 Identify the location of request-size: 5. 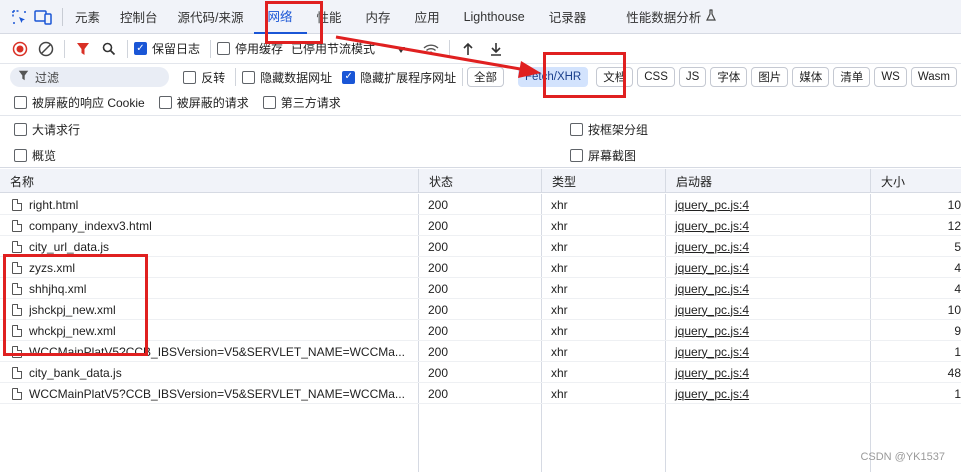
(957, 246).